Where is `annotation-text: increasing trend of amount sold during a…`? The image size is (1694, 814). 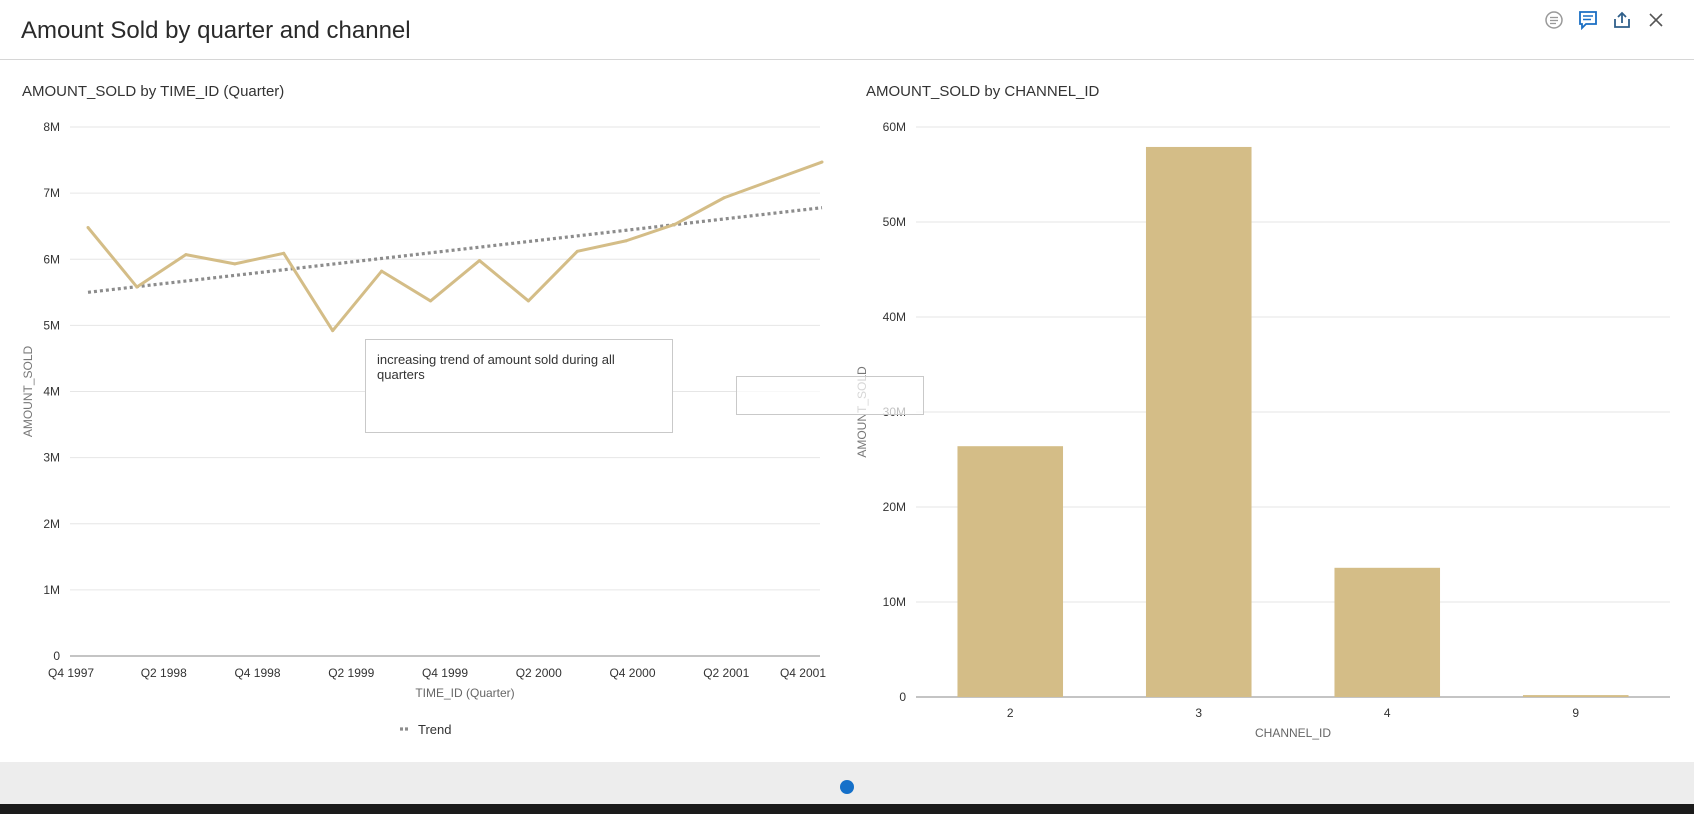
annotation-text: increasing trend of amount sold during a… is located at coordinates (496, 367).